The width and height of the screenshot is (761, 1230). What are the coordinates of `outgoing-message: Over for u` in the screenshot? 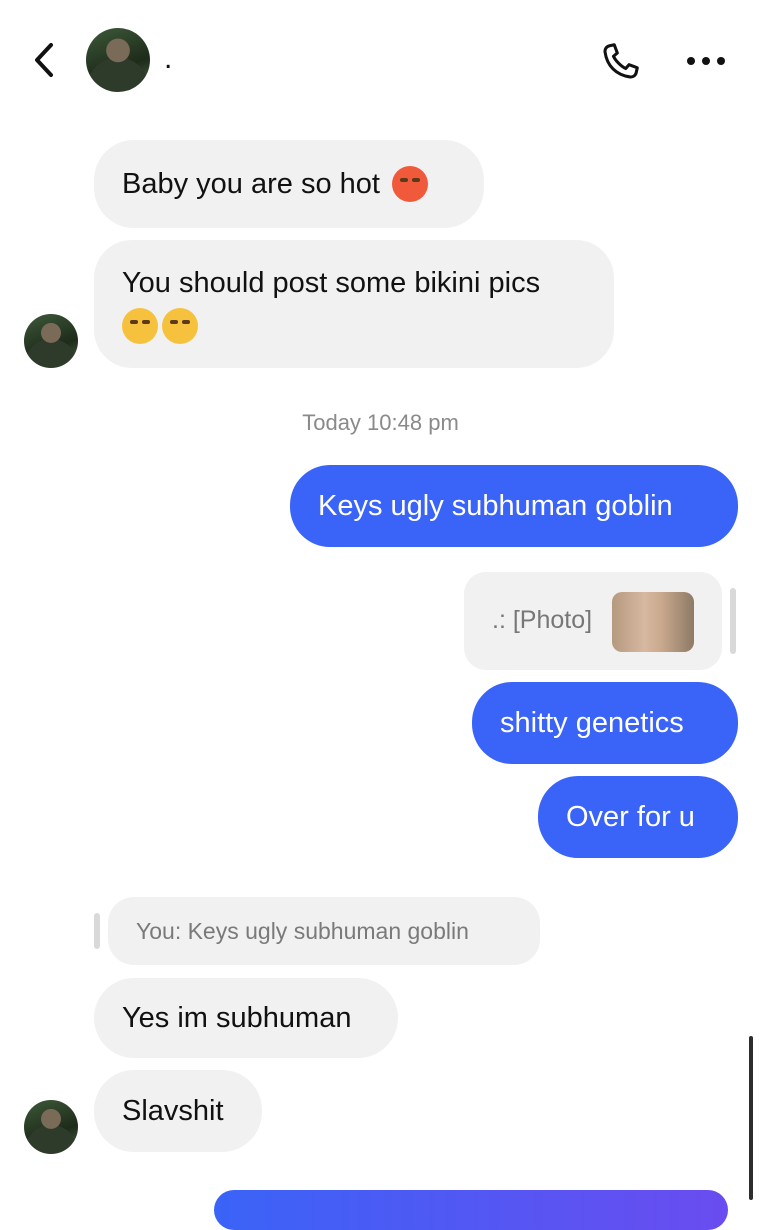 It's located at (638, 817).